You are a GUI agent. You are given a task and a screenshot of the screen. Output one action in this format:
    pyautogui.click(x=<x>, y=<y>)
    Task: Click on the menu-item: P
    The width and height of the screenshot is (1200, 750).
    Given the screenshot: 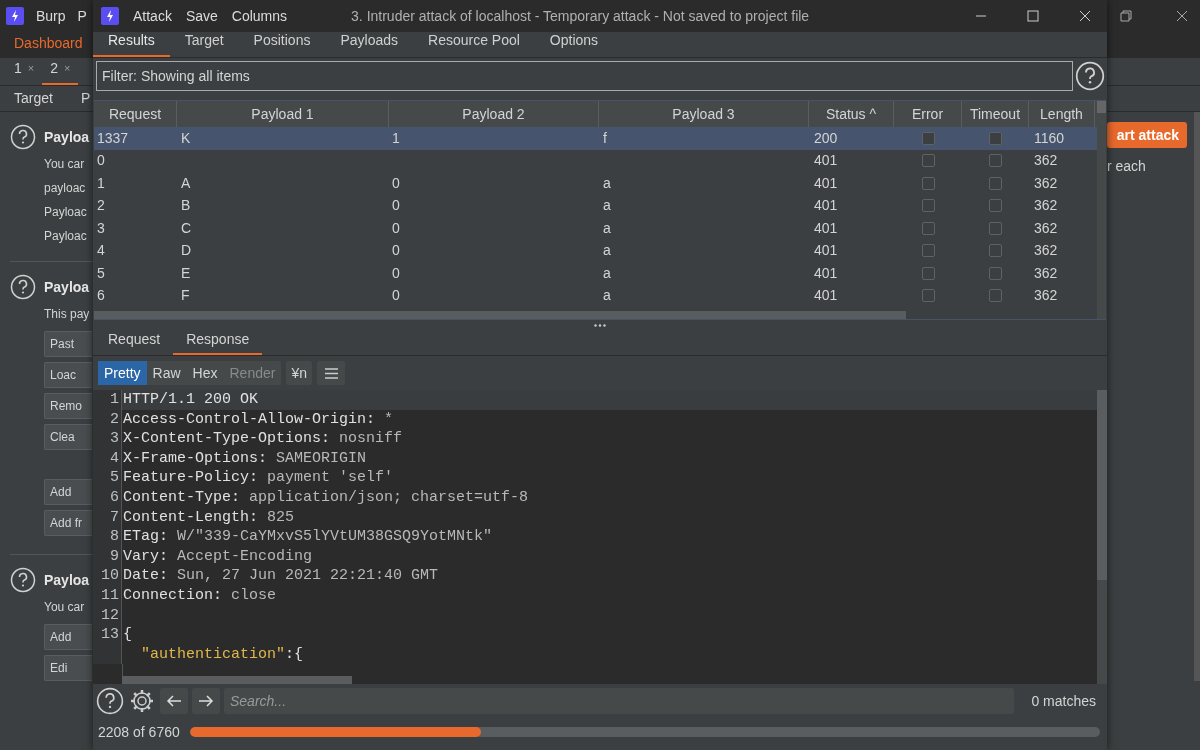 What is the action you would take?
    pyautogui.click(x=82, y=16)
    